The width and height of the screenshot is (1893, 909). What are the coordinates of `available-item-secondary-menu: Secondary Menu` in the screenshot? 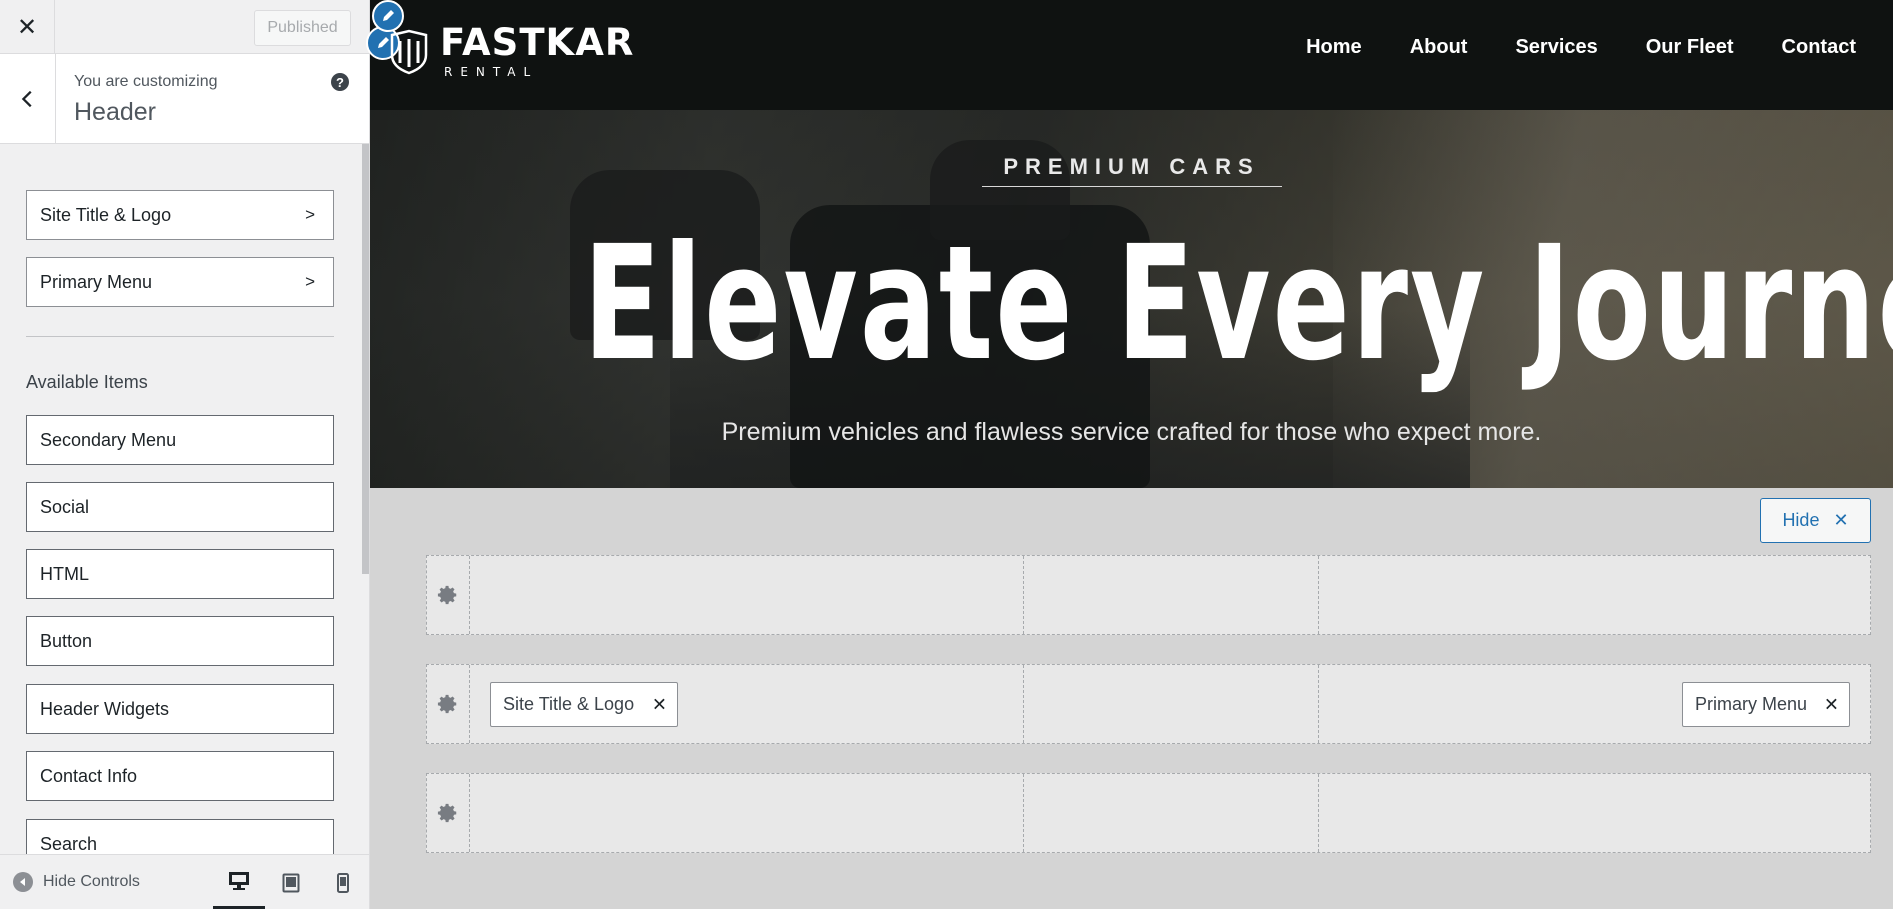 It's located at (180, 440).